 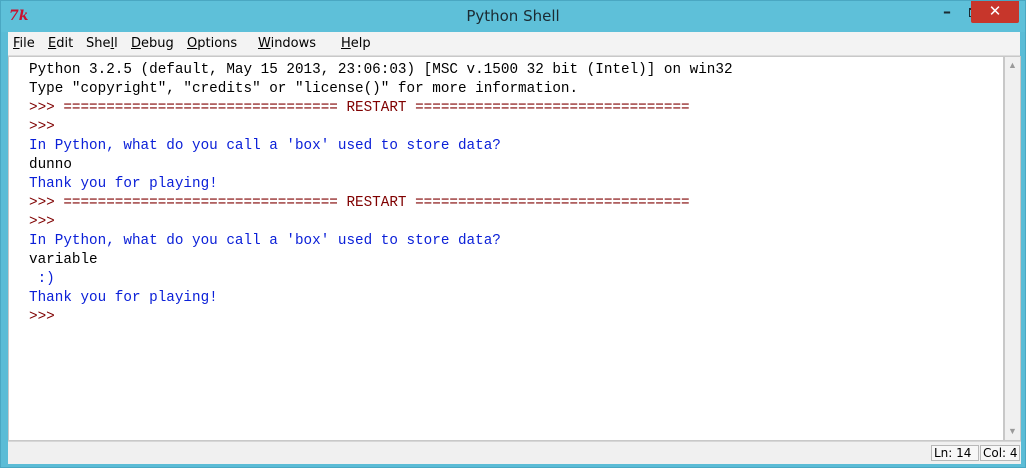 I want to click on minimize-button: –, so click(x=947, y=14).